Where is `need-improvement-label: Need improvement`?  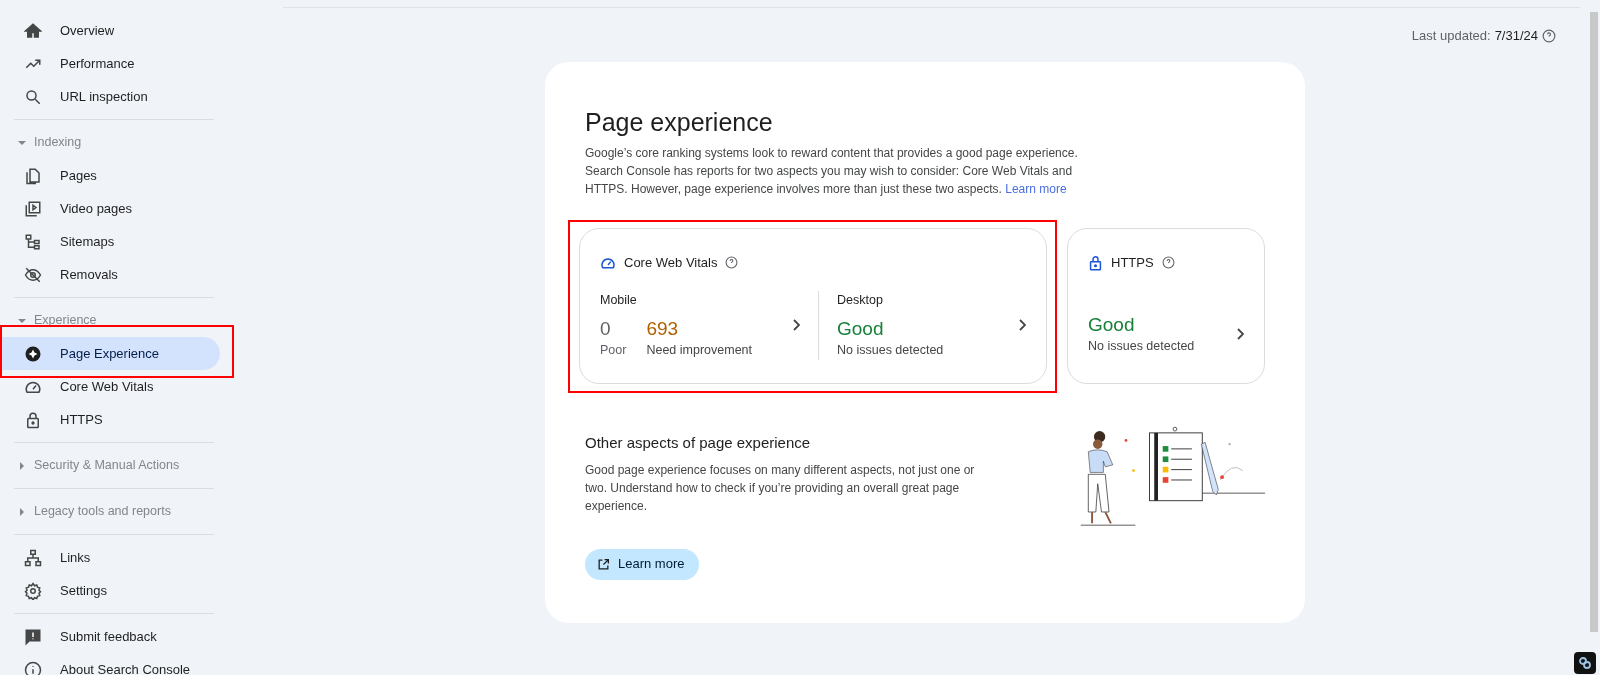 need-improvement-label: Need improvement is located at coordinates (699, 351).